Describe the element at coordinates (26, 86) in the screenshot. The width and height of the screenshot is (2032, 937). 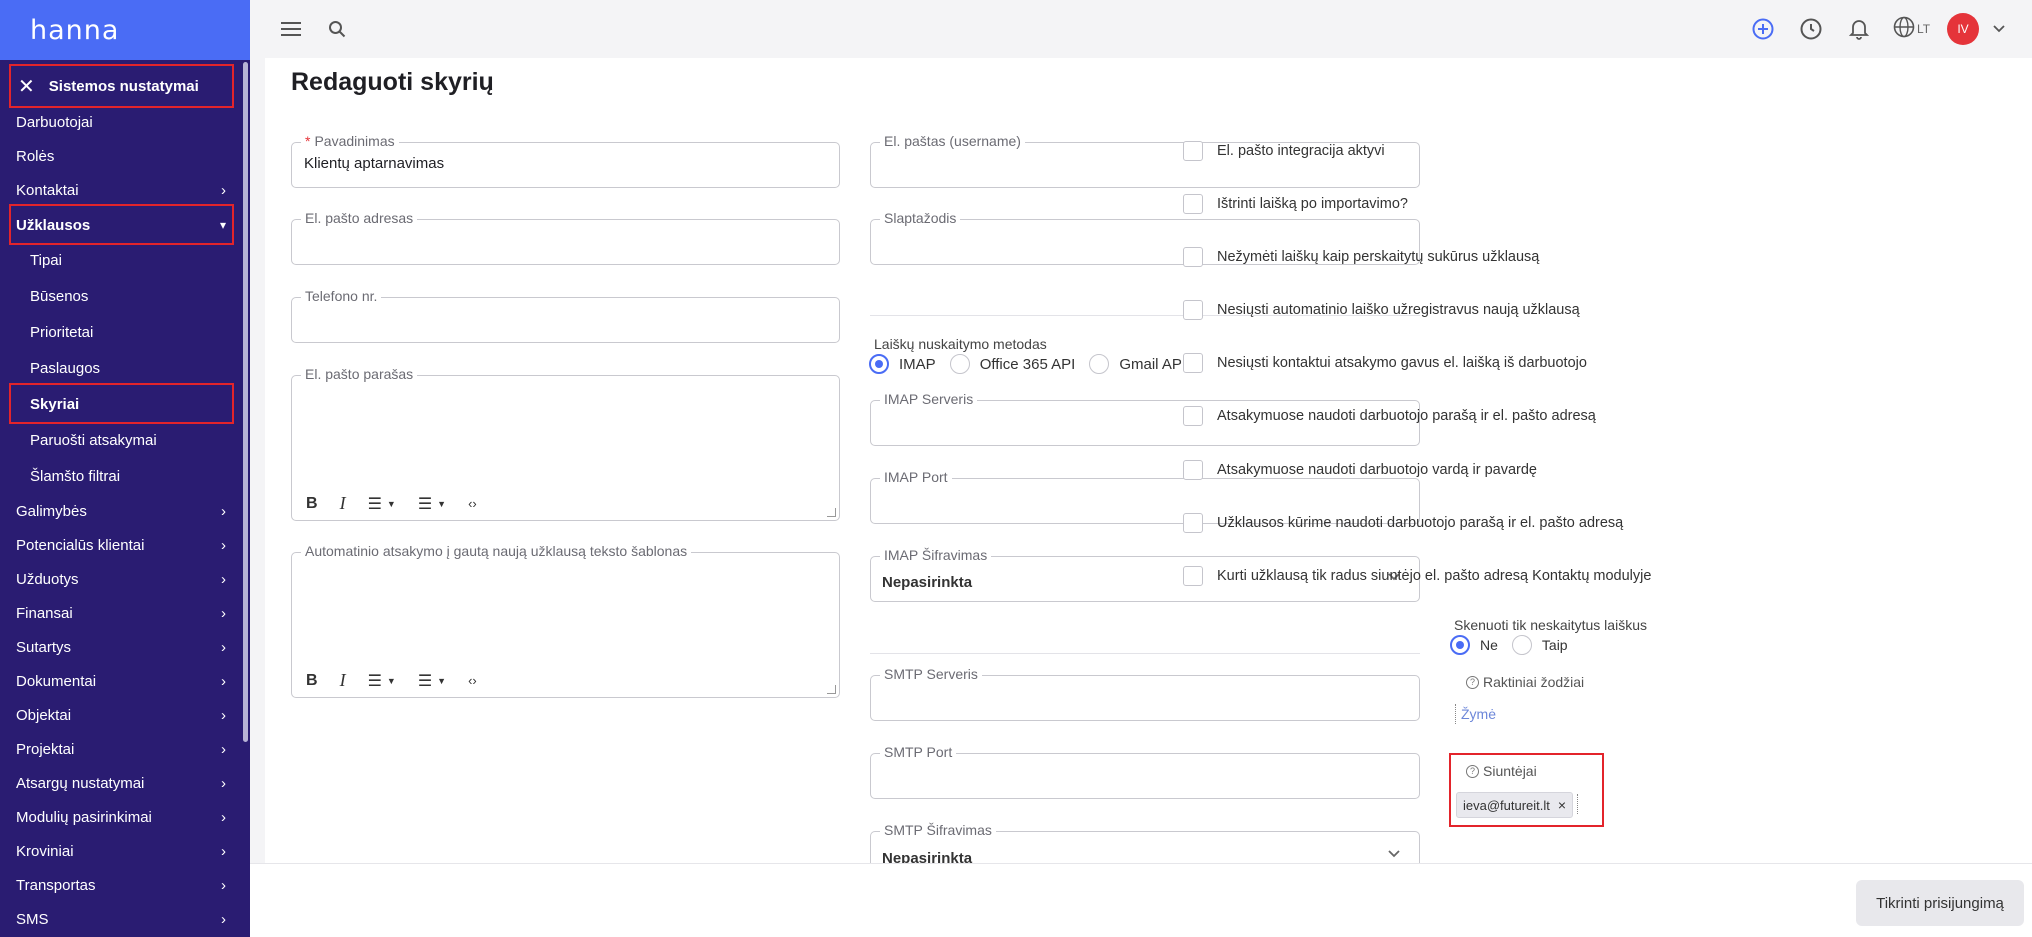
I see `close-icon: ✕` at that location.